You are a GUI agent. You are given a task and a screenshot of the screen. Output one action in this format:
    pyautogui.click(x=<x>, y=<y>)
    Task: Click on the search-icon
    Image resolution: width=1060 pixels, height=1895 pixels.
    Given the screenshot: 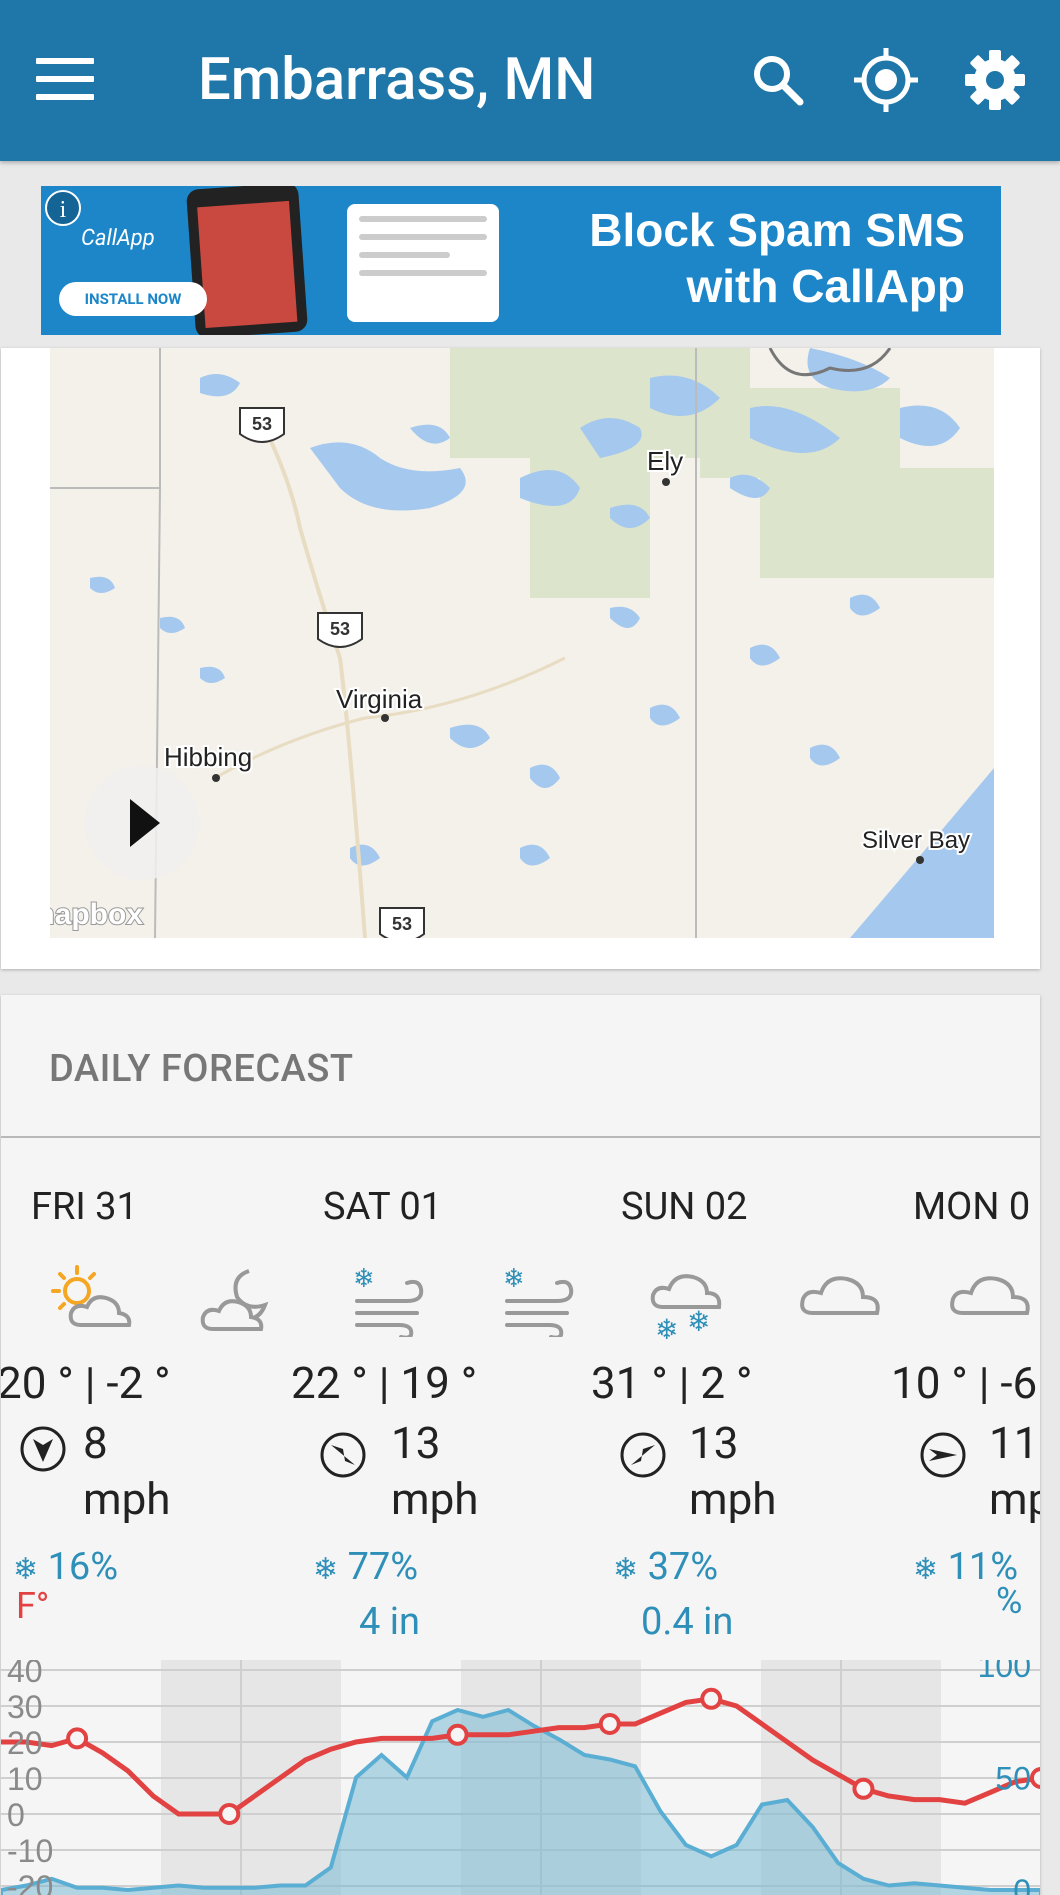 What is the action you would take?
    pyautogui.click(x=778, y=80)
    